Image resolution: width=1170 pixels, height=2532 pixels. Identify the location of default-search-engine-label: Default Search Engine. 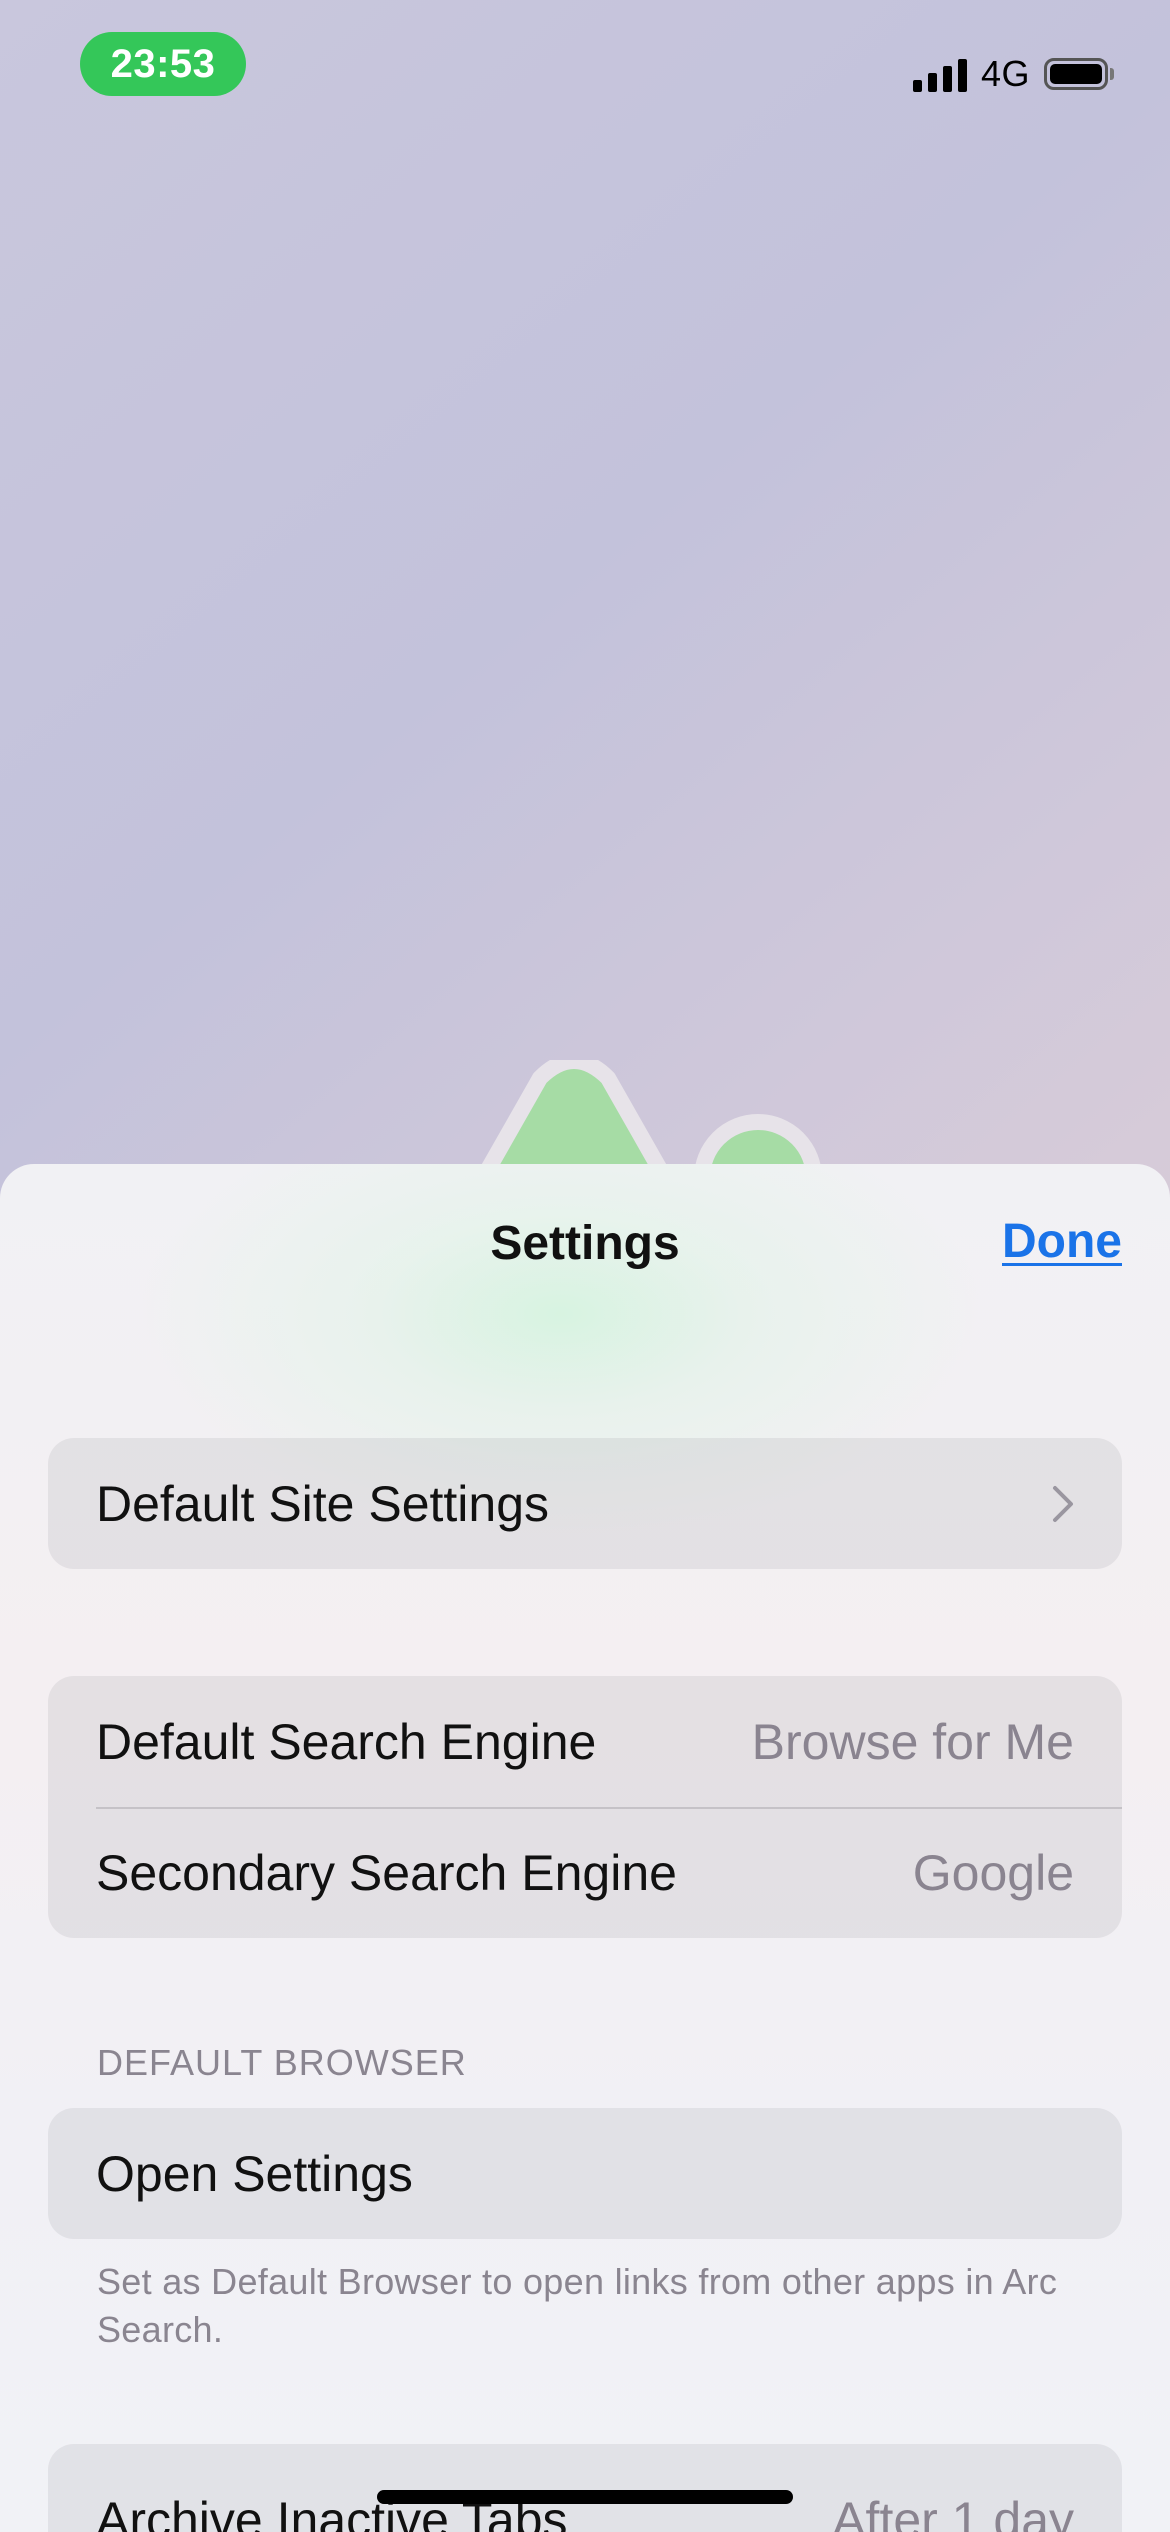
(346, 1741).